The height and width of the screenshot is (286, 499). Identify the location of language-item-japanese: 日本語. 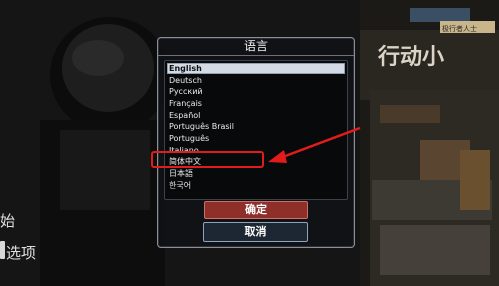
(256, 173).